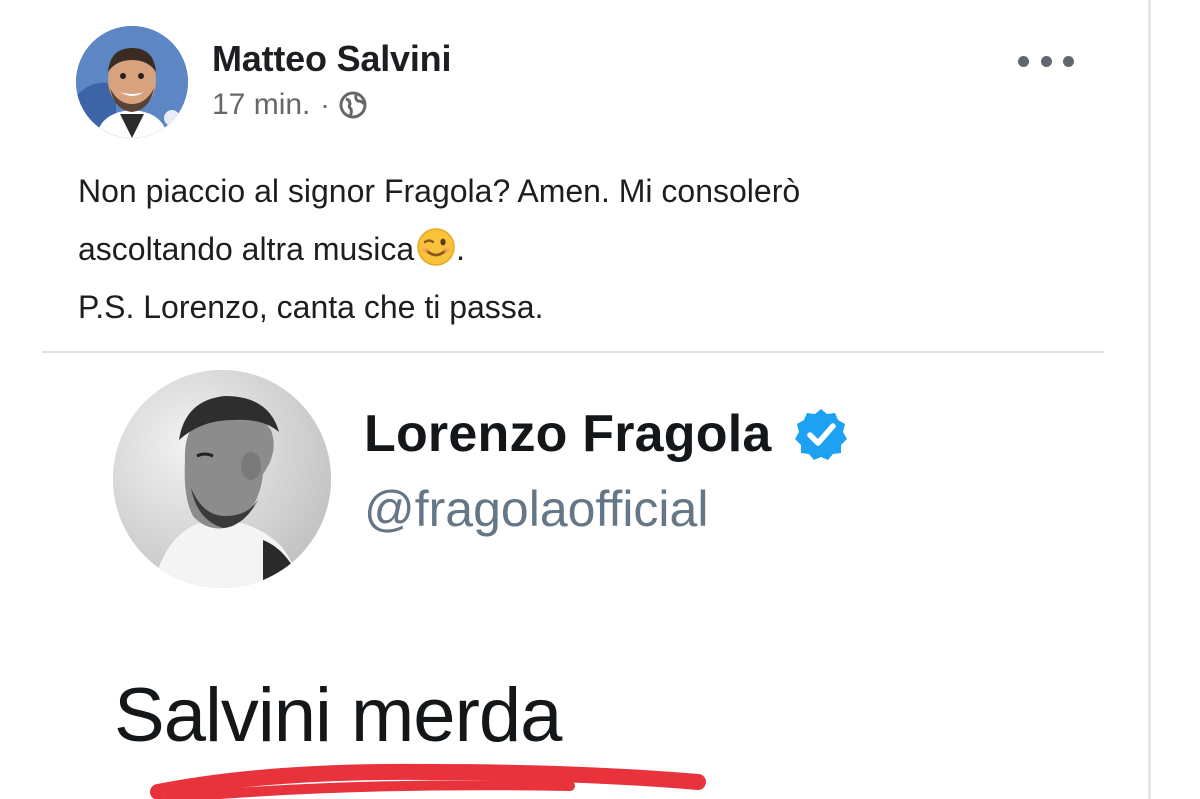  I want to click on globe-icon, so click(353, 105).